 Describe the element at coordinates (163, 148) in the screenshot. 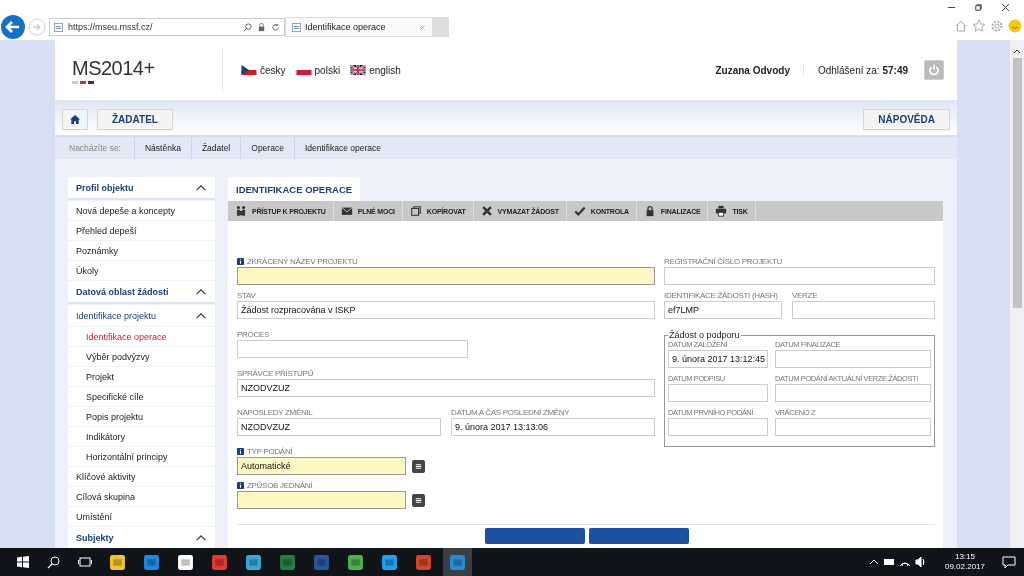

I see `breadcrumb-link: Nástěnka` at that location.